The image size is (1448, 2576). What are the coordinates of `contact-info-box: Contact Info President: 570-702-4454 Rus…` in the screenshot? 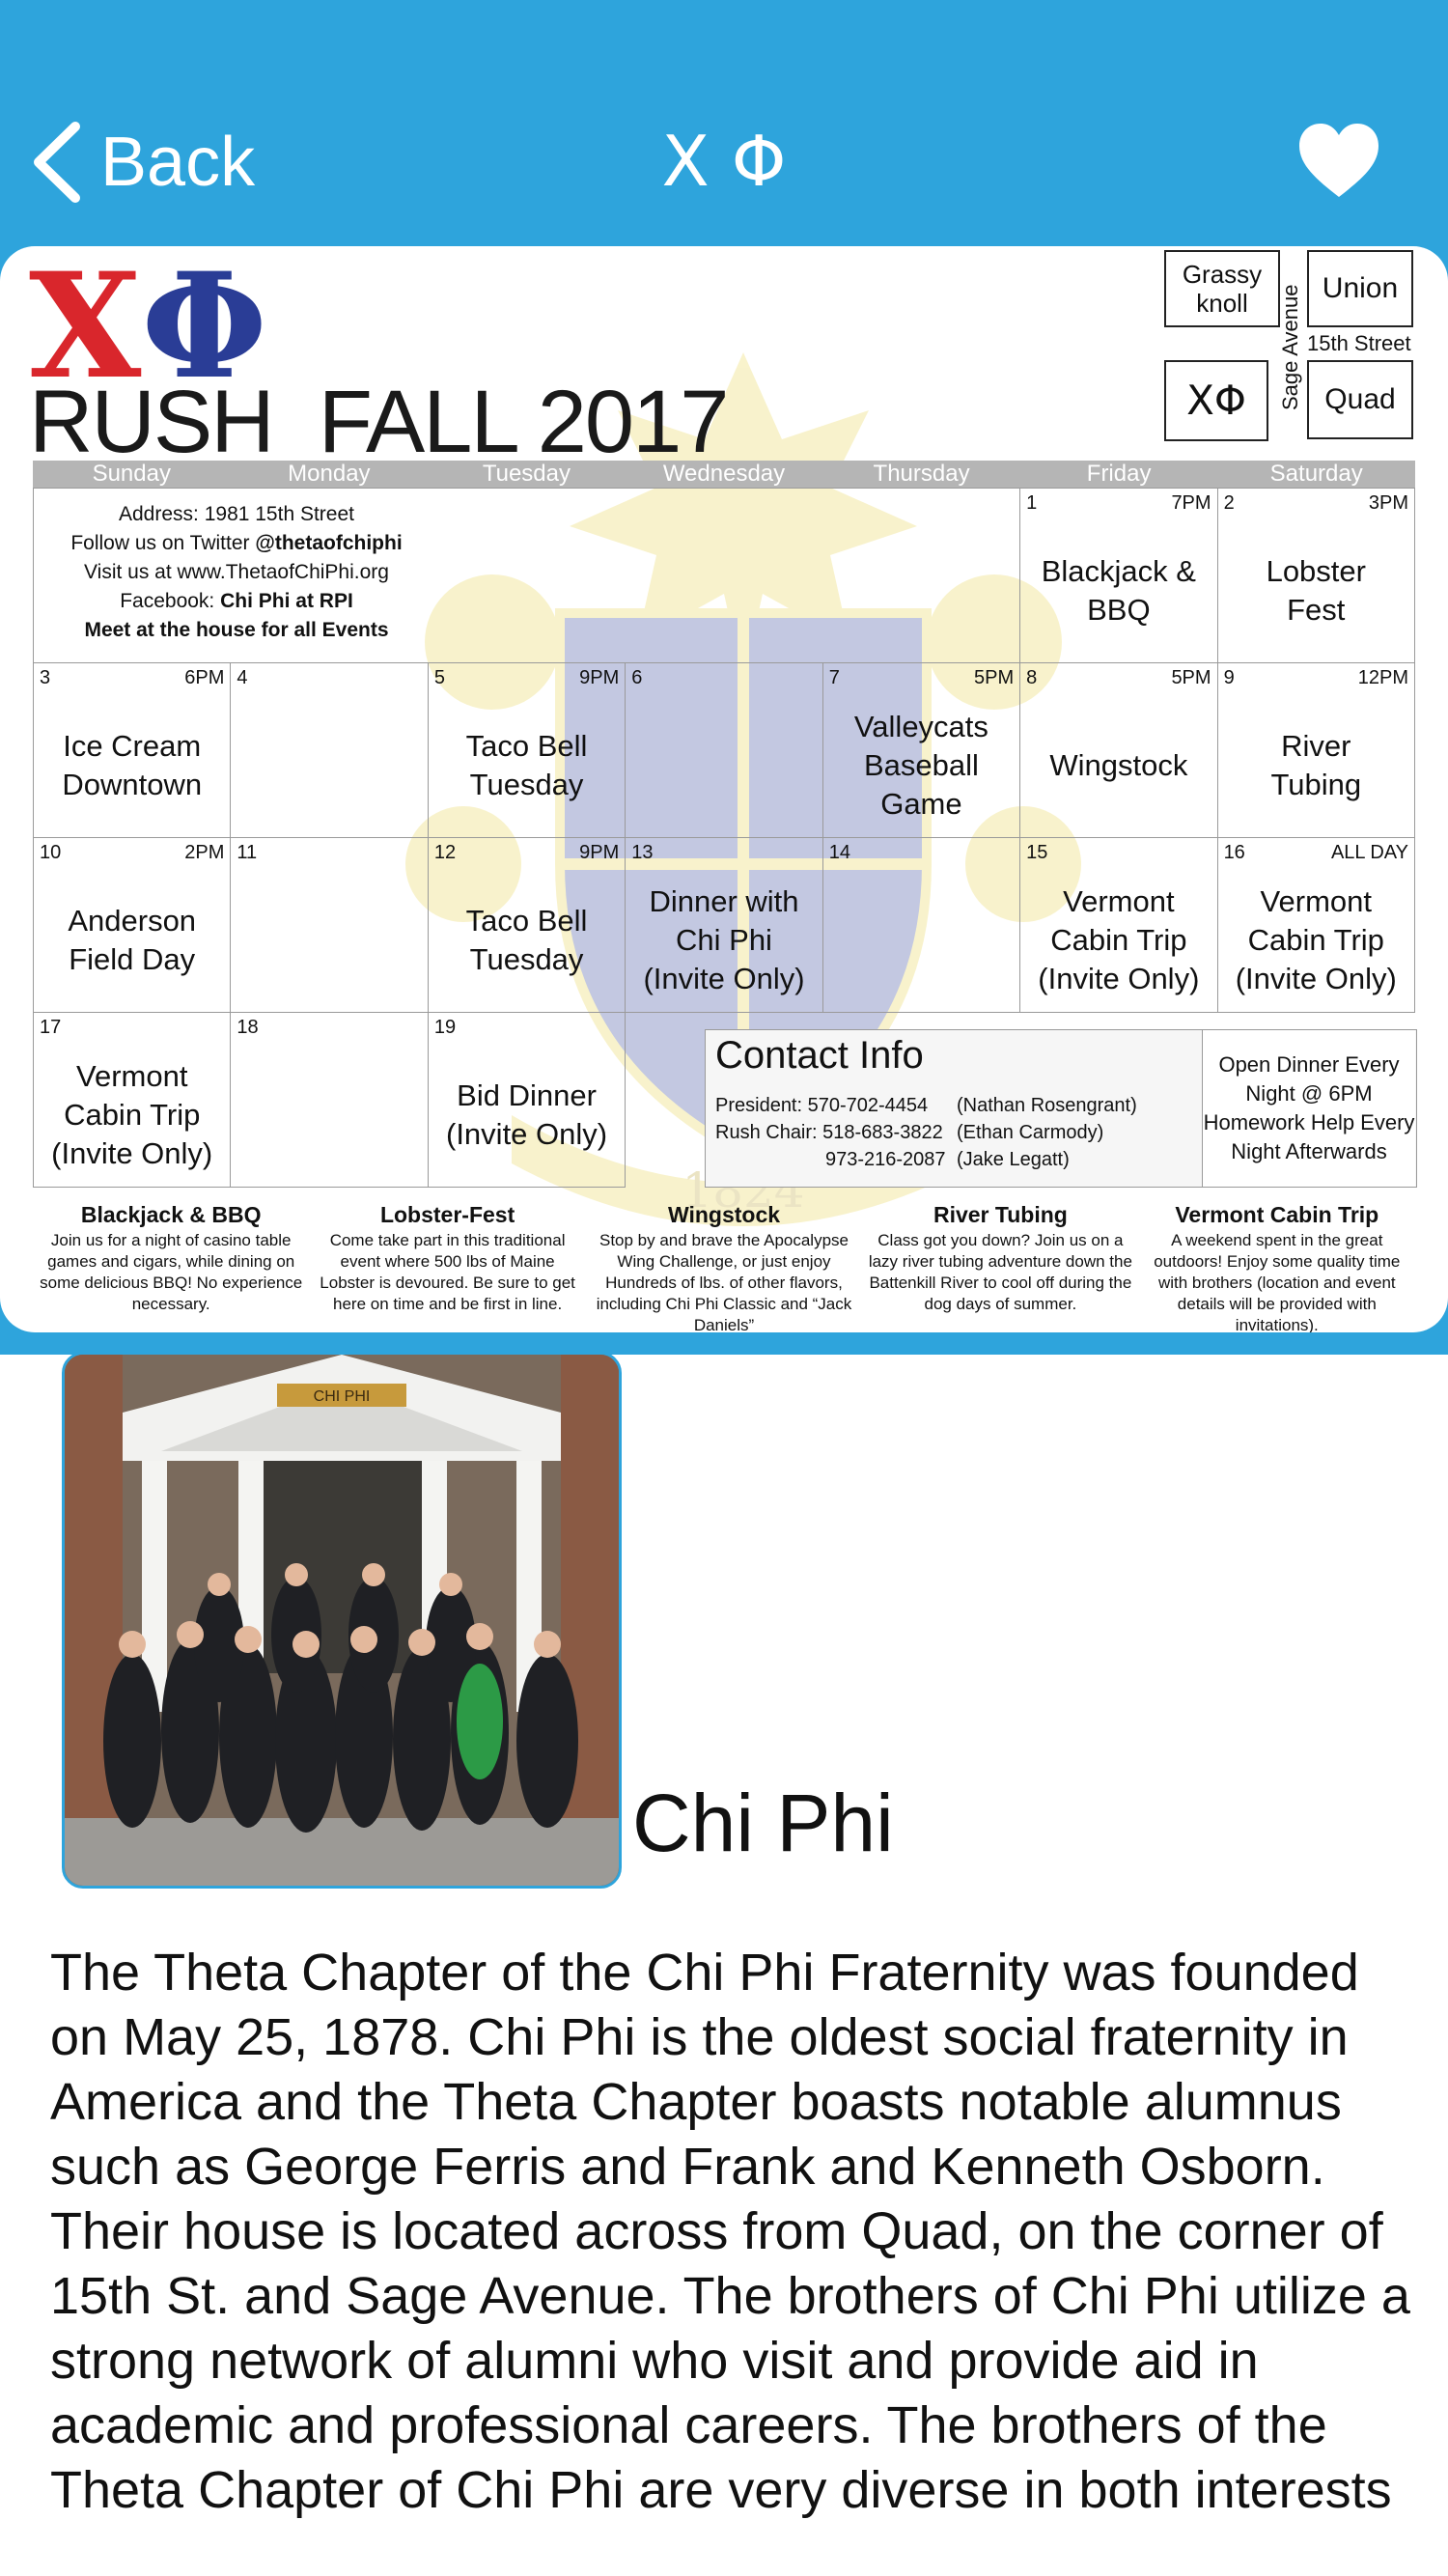 It's located at (1061, 1108).